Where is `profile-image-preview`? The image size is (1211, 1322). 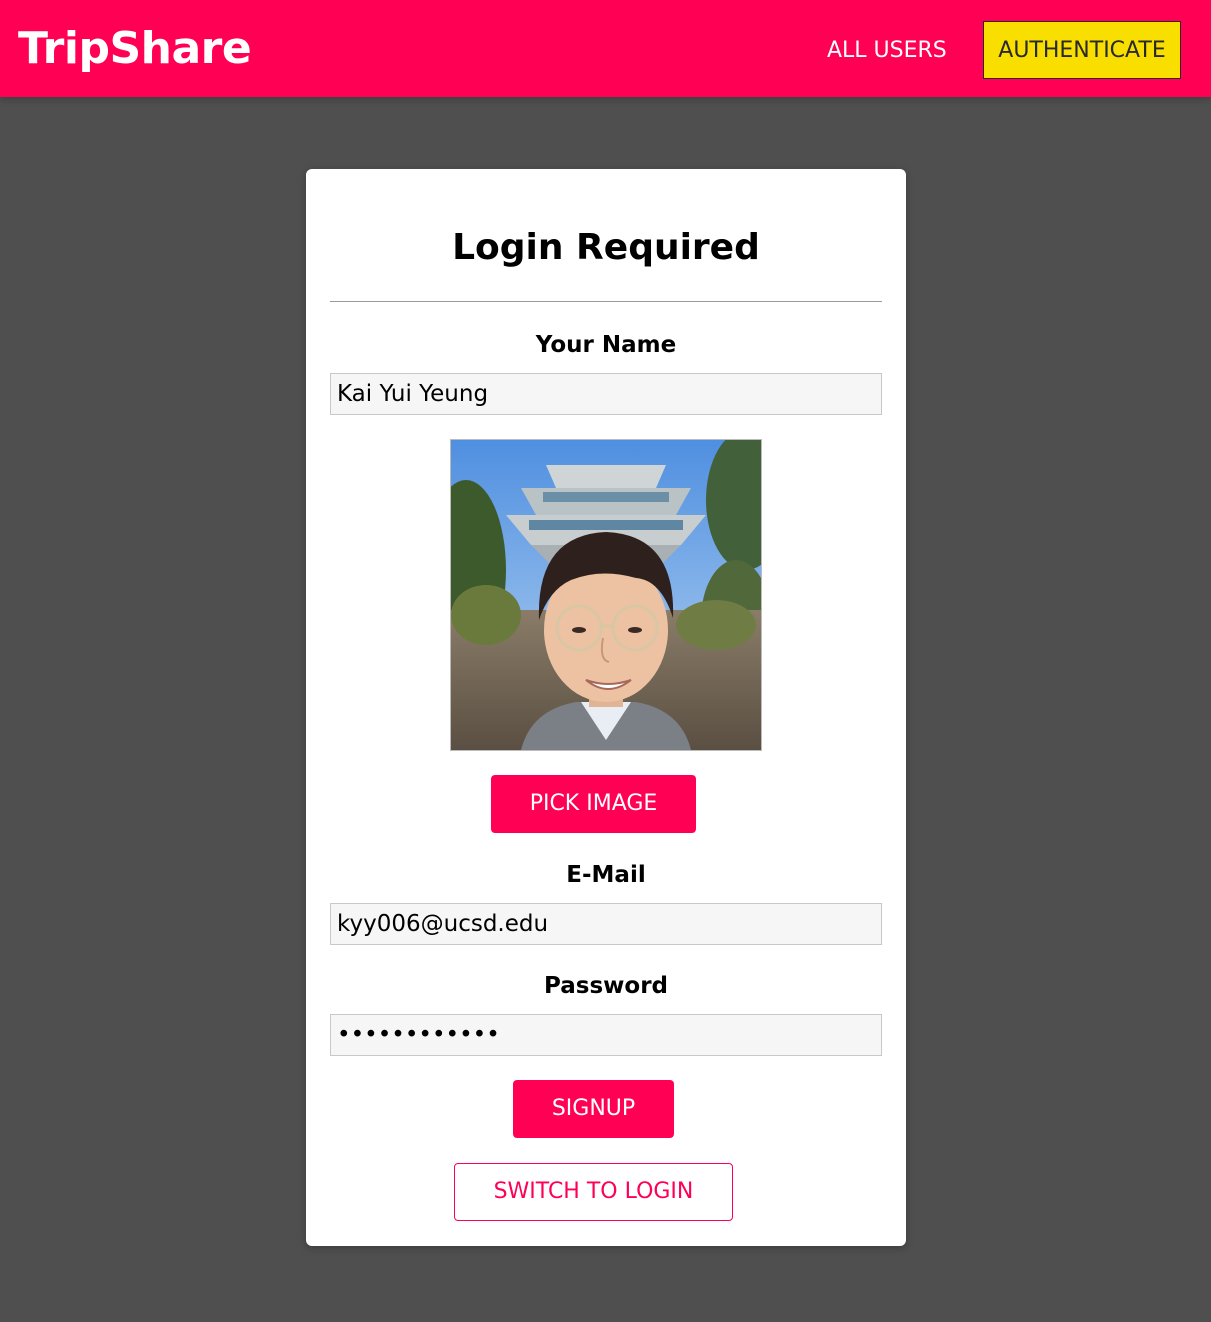
profile-image-preview is located at coordinates (606, 595).